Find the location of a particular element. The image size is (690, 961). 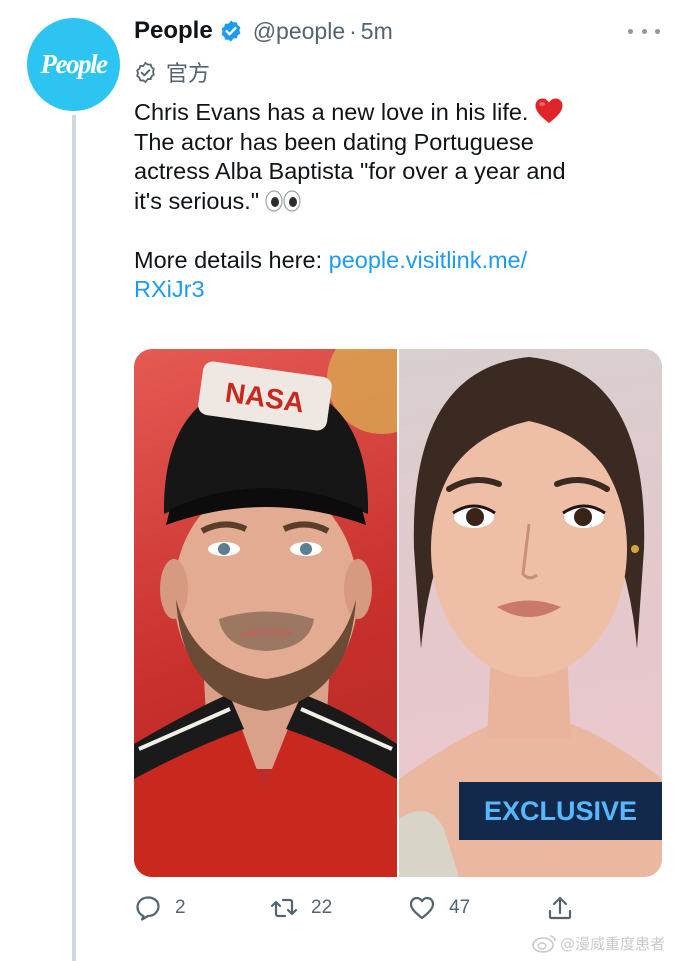

details-prefix: More details here: is located at coordinates (231, 259).